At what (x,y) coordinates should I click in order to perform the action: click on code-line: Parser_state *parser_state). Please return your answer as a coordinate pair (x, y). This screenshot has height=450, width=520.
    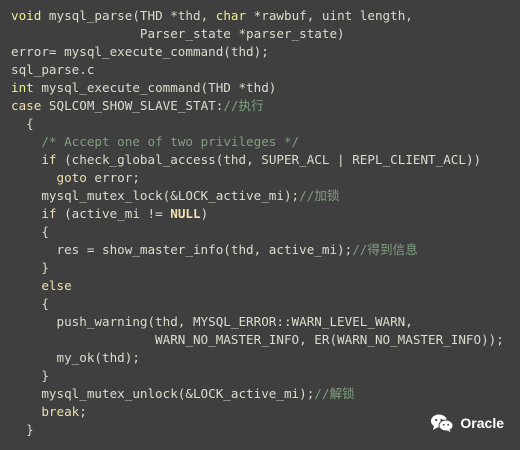
    Looking at the image, I should click on (265, 34).